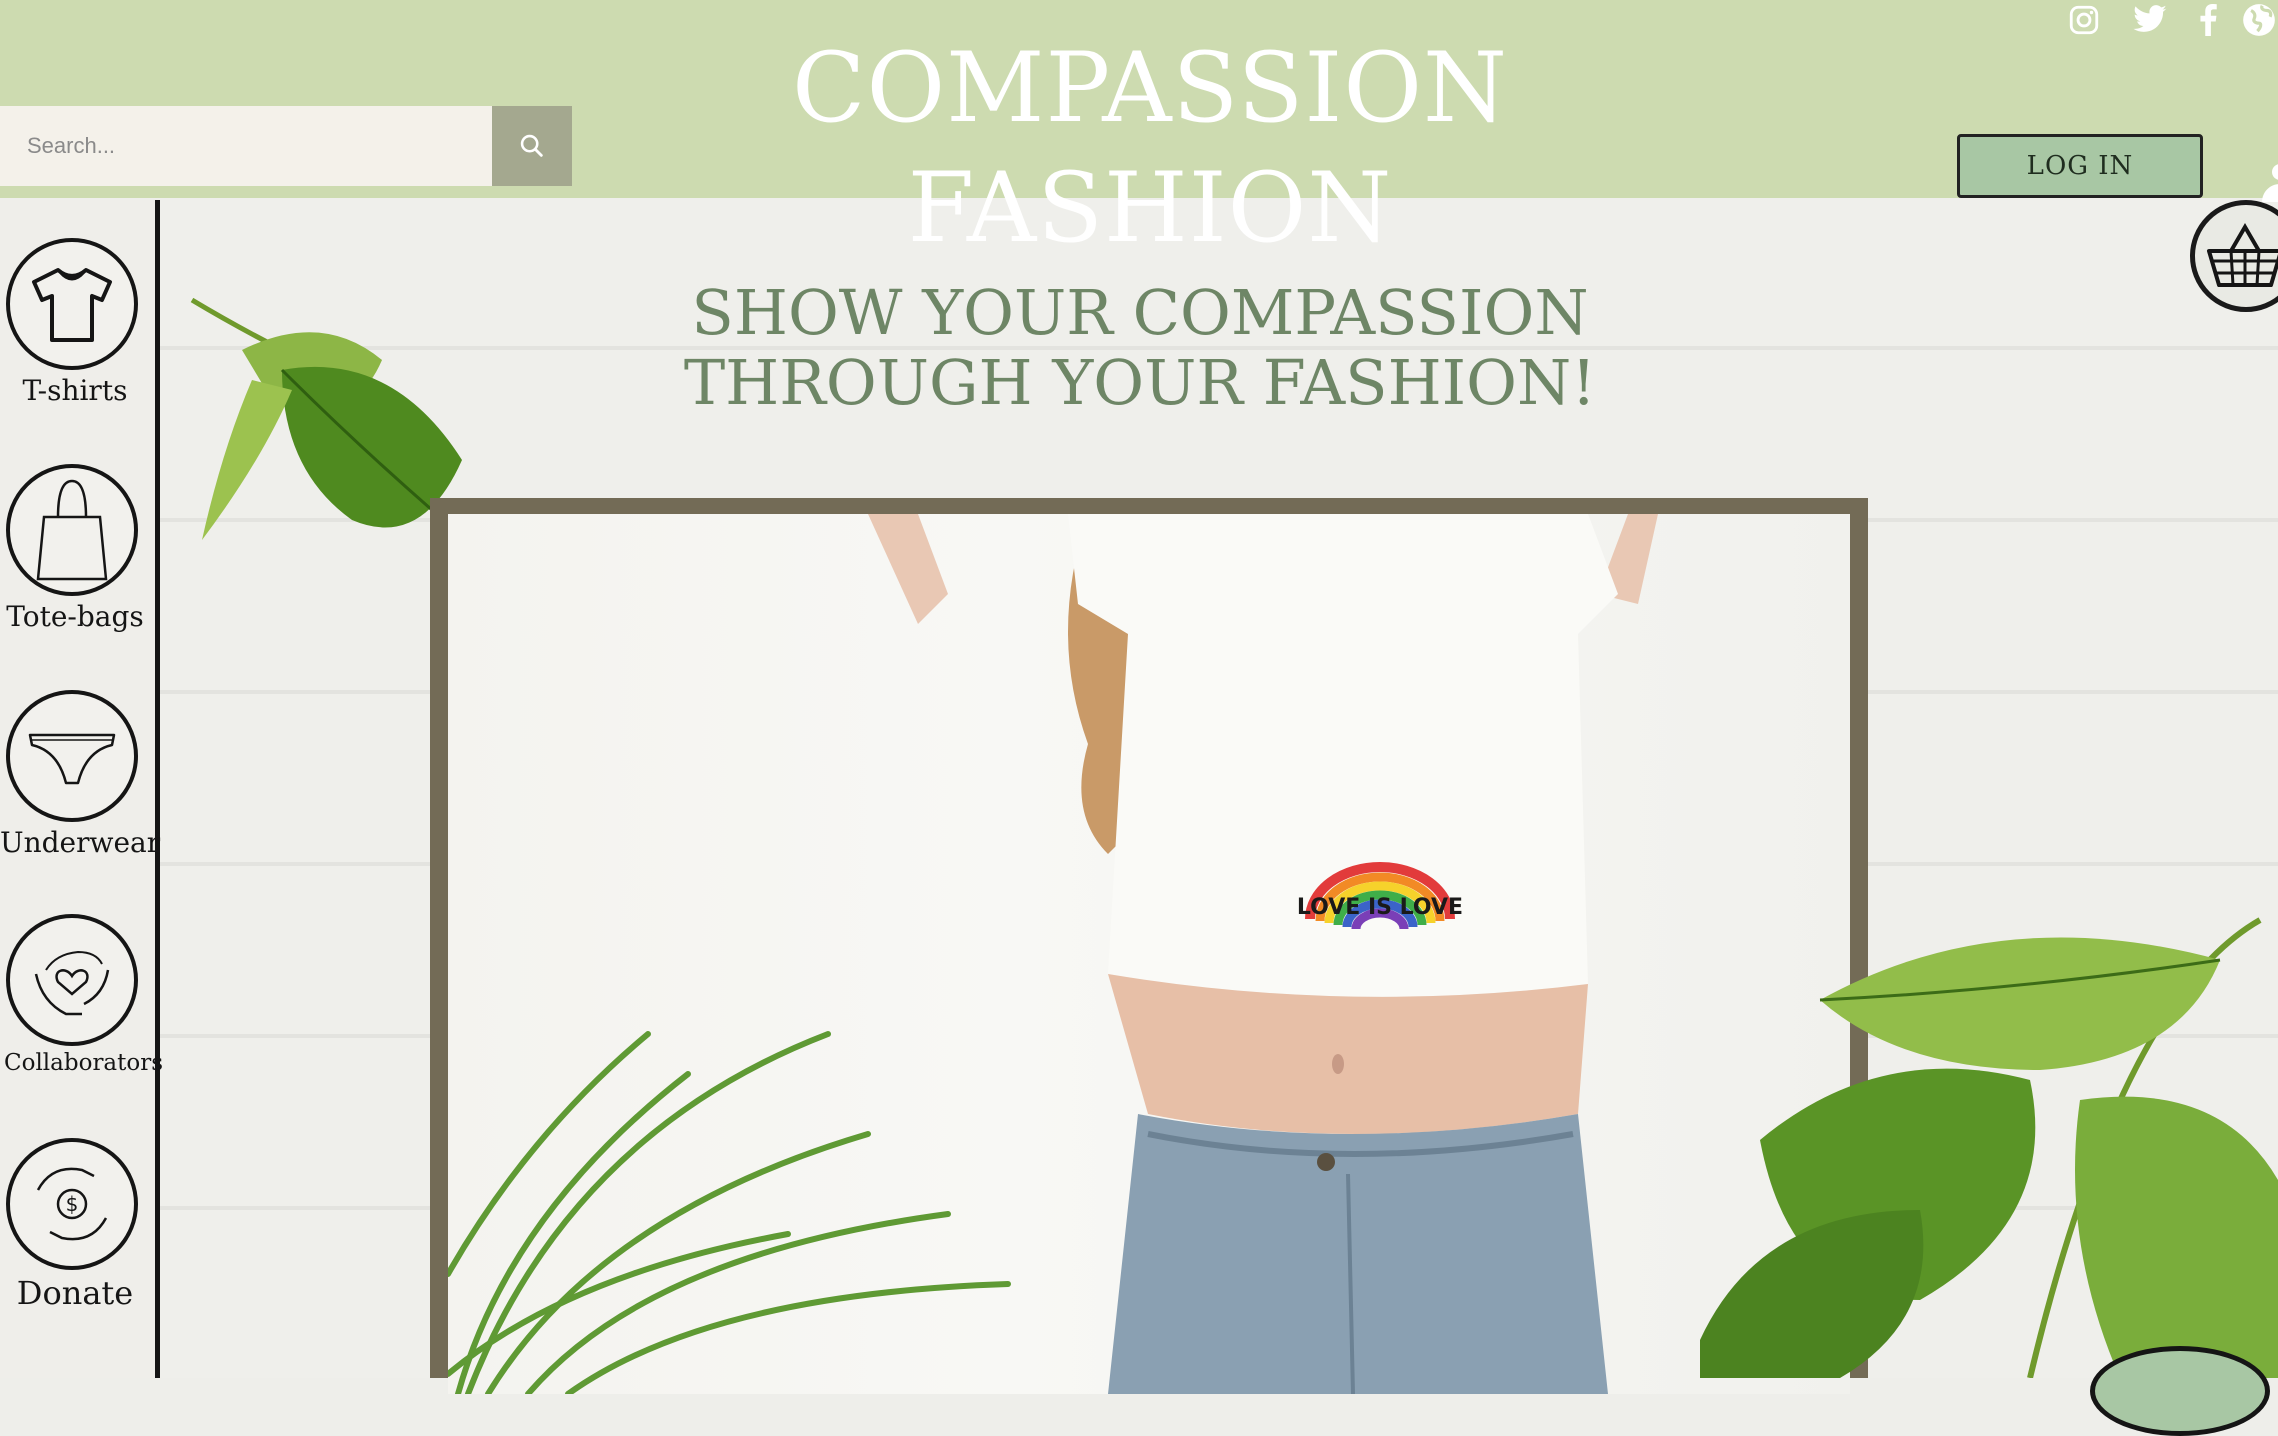 Image resolution: width=2278 pixels, height=1436 pixels. I want to click on search-icon, so click(531, 145).